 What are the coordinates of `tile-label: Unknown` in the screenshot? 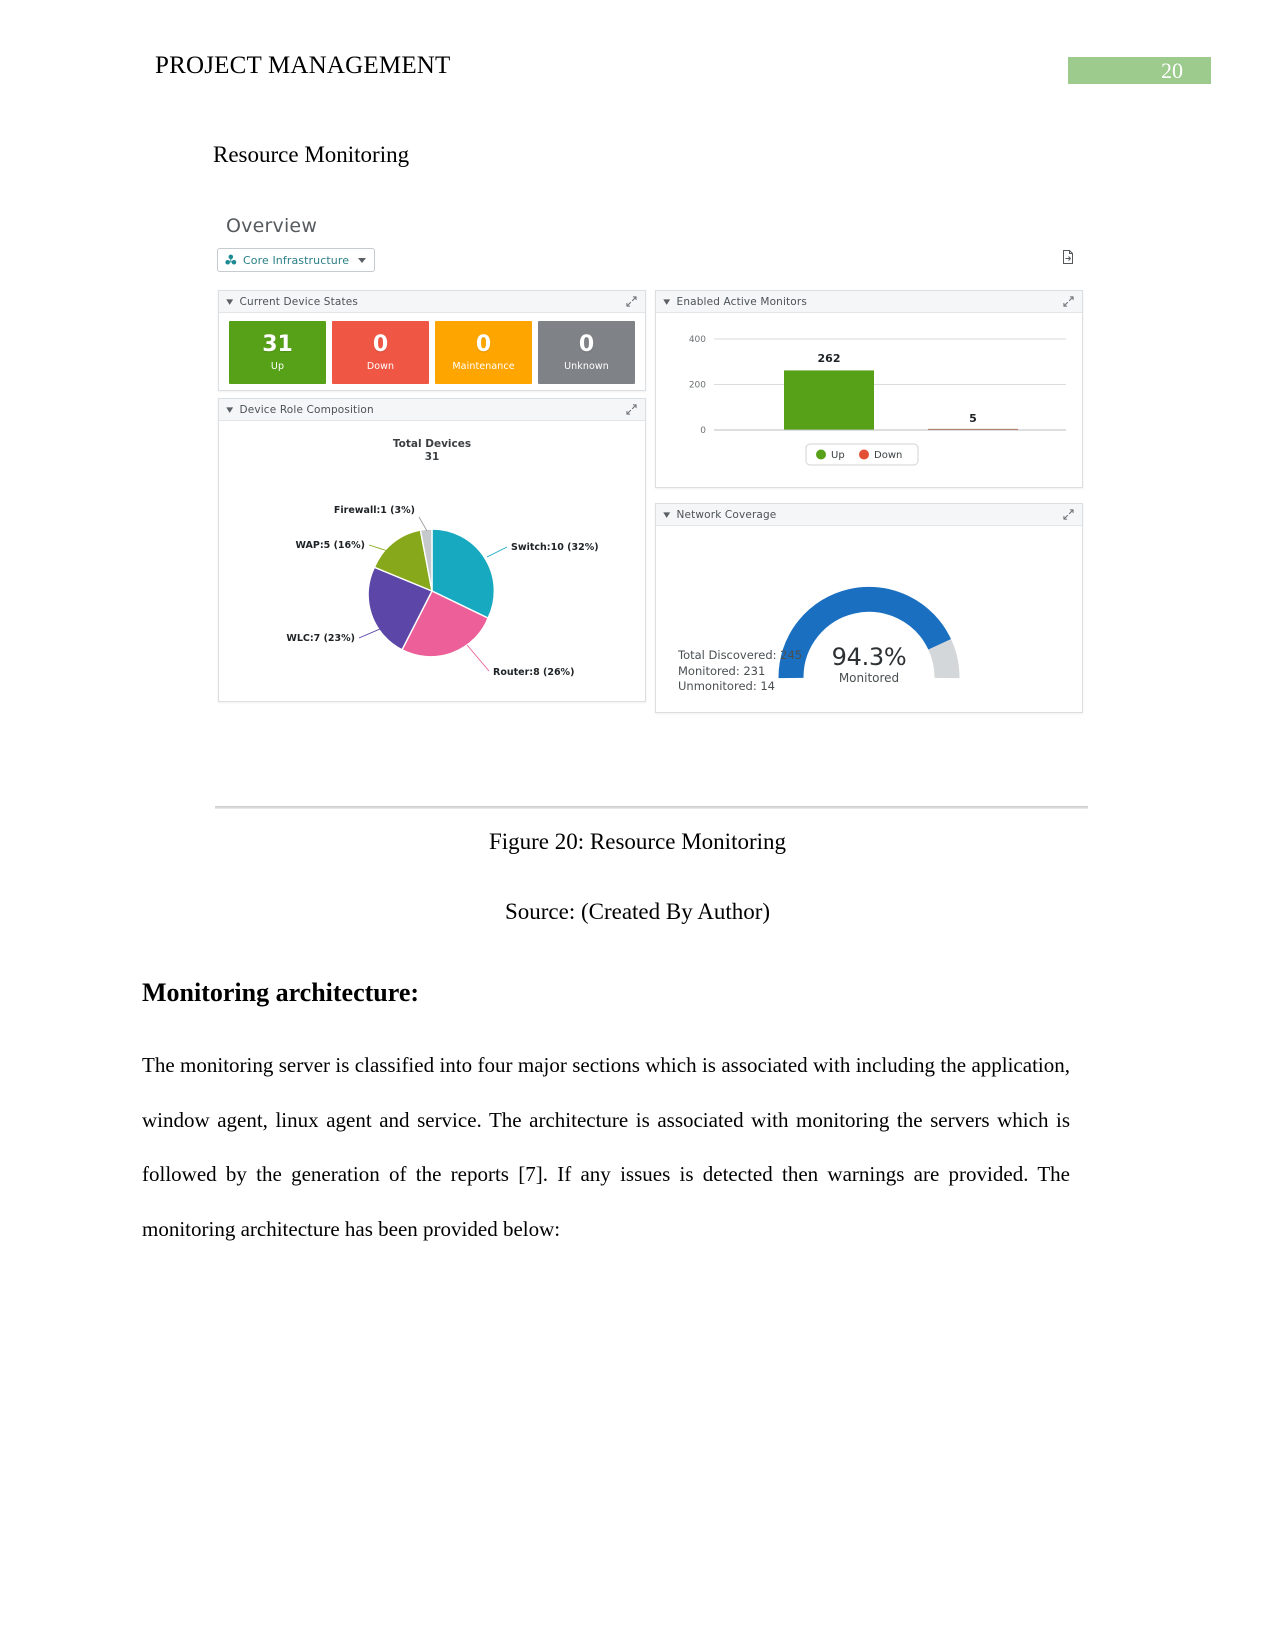 It's located at (586, 366).